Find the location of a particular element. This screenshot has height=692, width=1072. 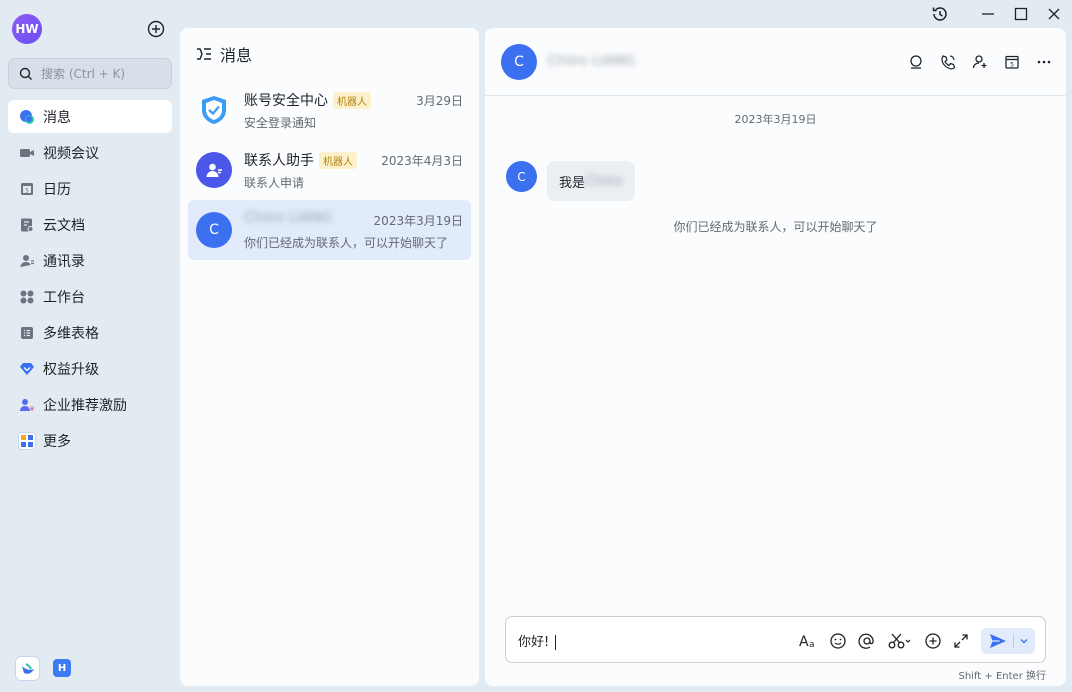

composer-toolbar: Aa is located at coordinates (911, 641).